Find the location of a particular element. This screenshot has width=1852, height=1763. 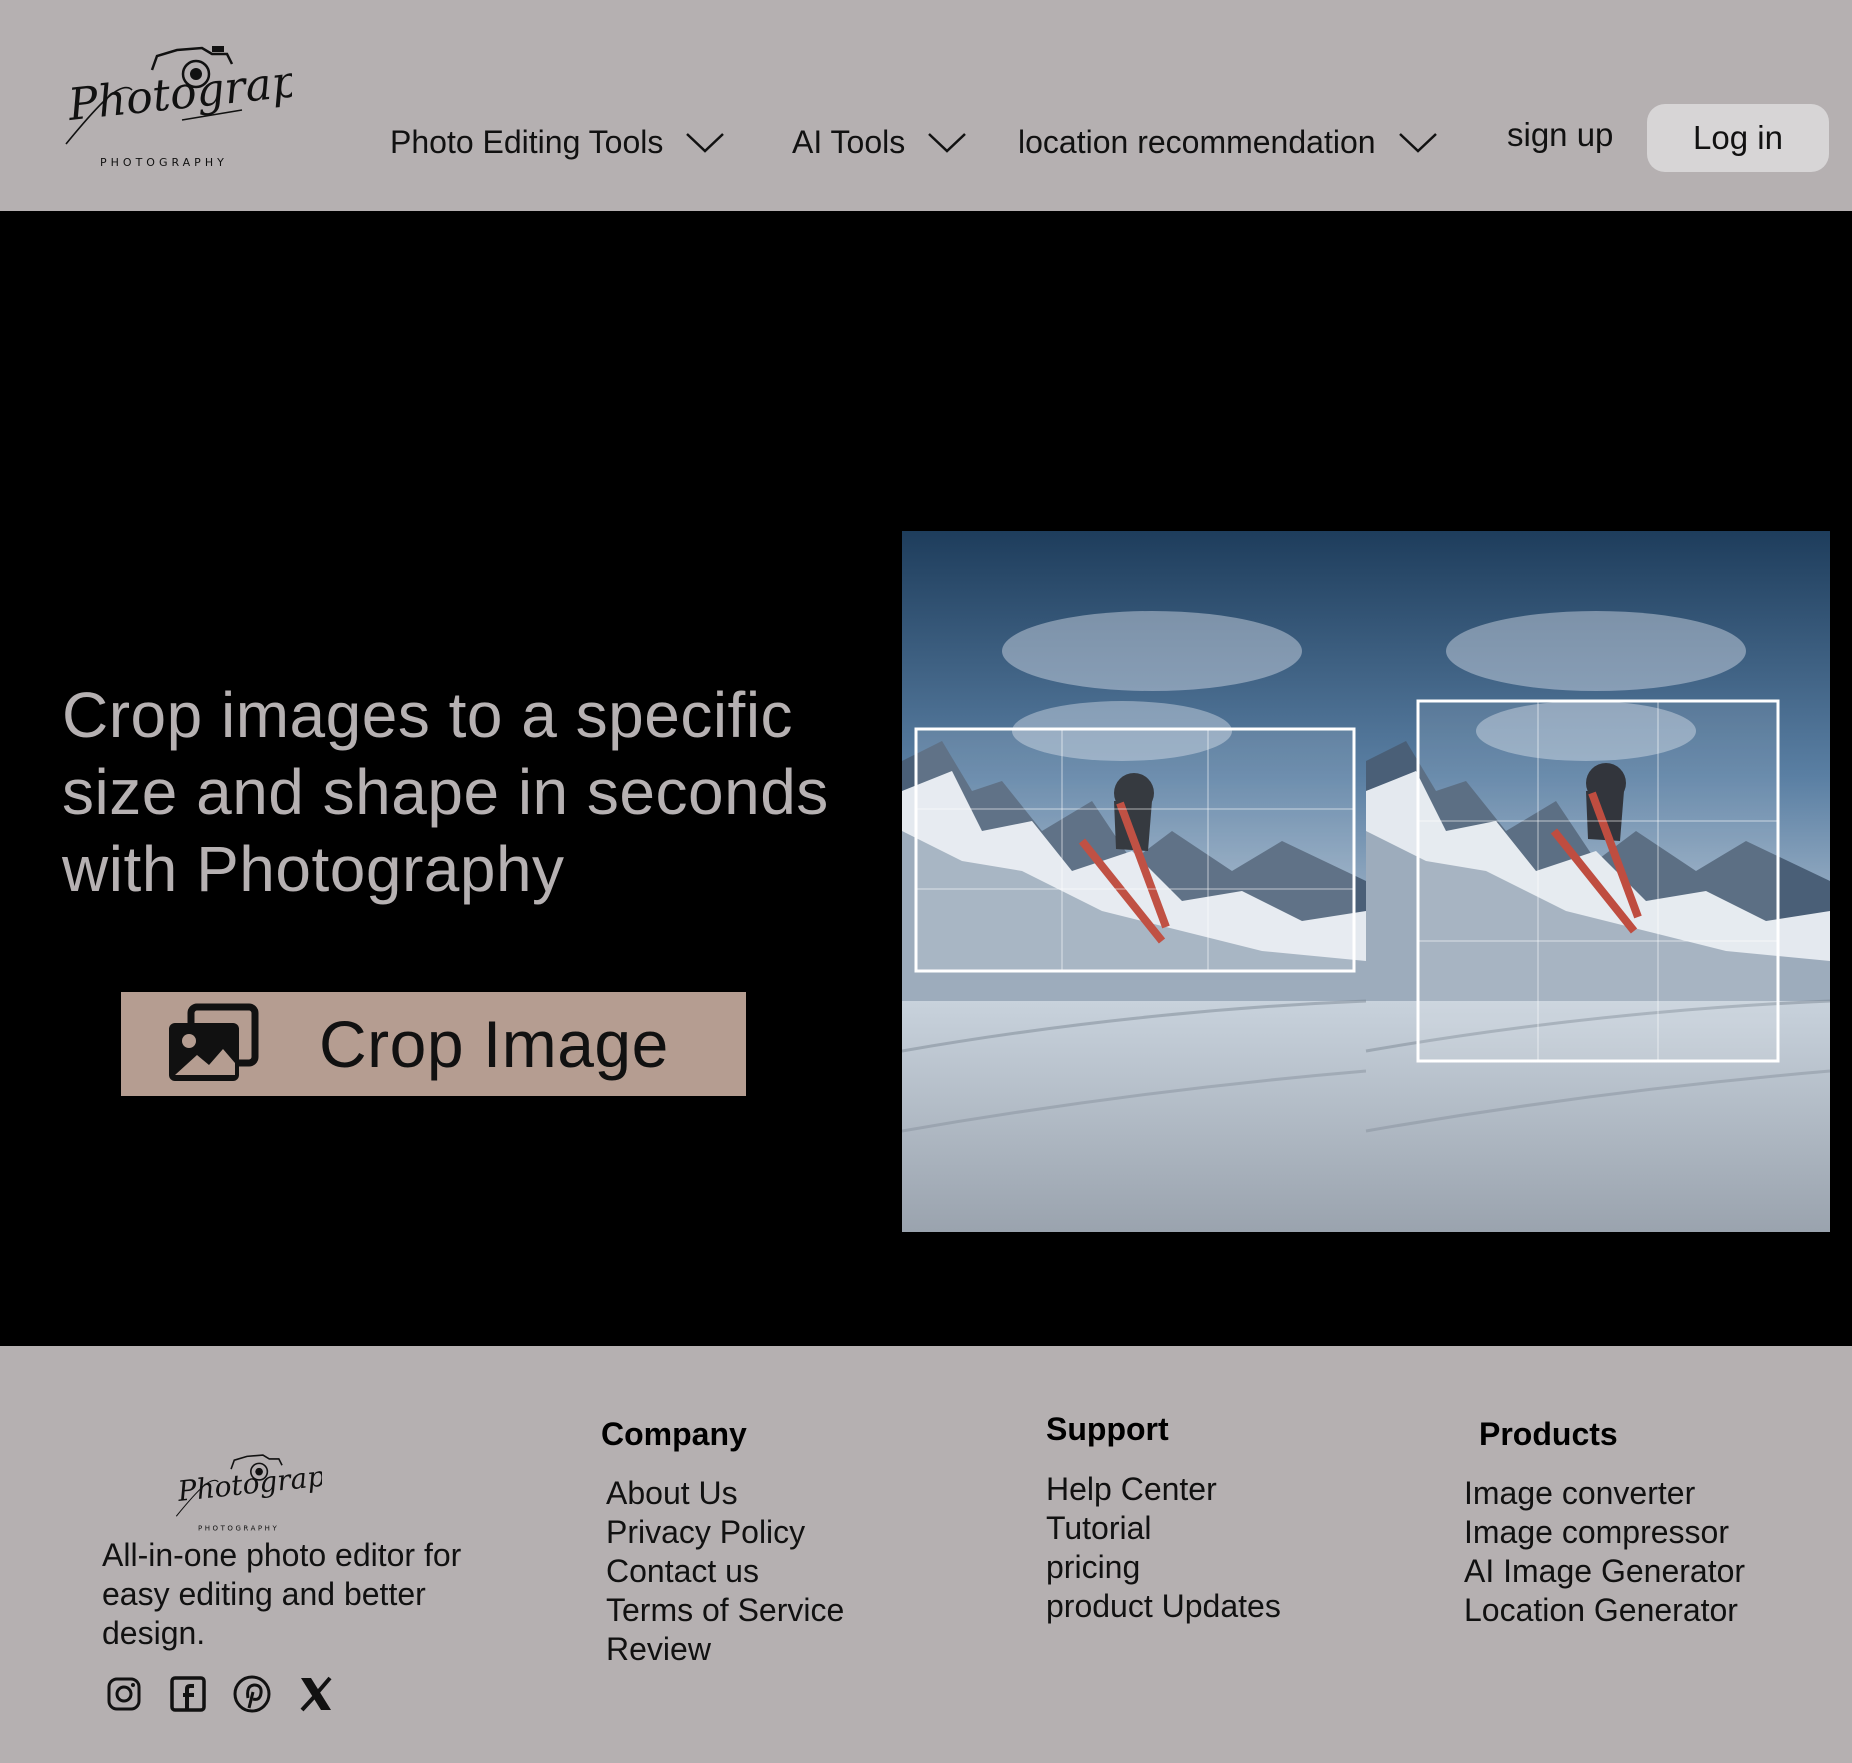

footer-link-tutorial: Tutorial is located at coordinates (1163, 1528).